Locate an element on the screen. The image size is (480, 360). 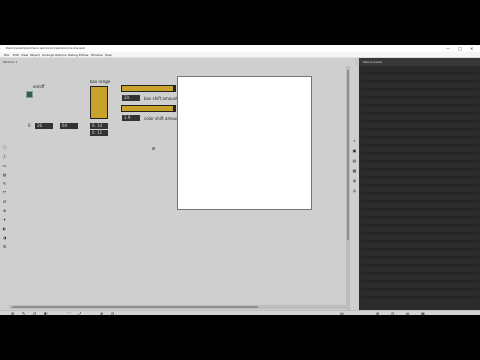
tab-patcher: Patcher 1 is located at coordinates (10, 62).